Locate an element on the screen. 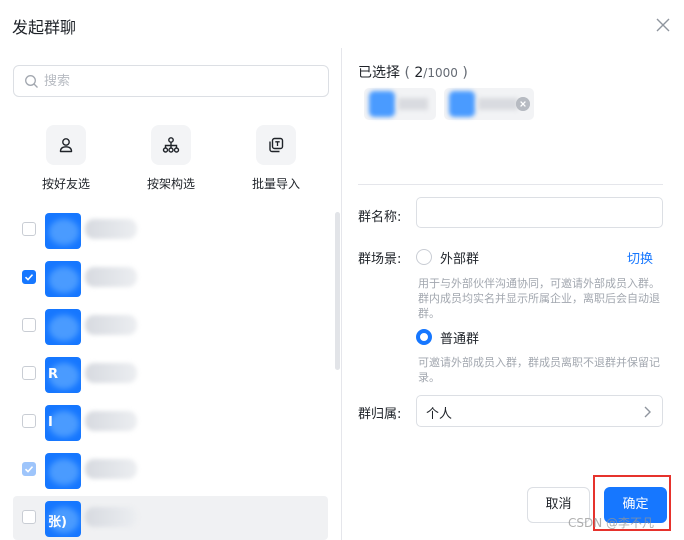 The image size is (684, 540). external-group-radio is located at coordinates (424, 257).